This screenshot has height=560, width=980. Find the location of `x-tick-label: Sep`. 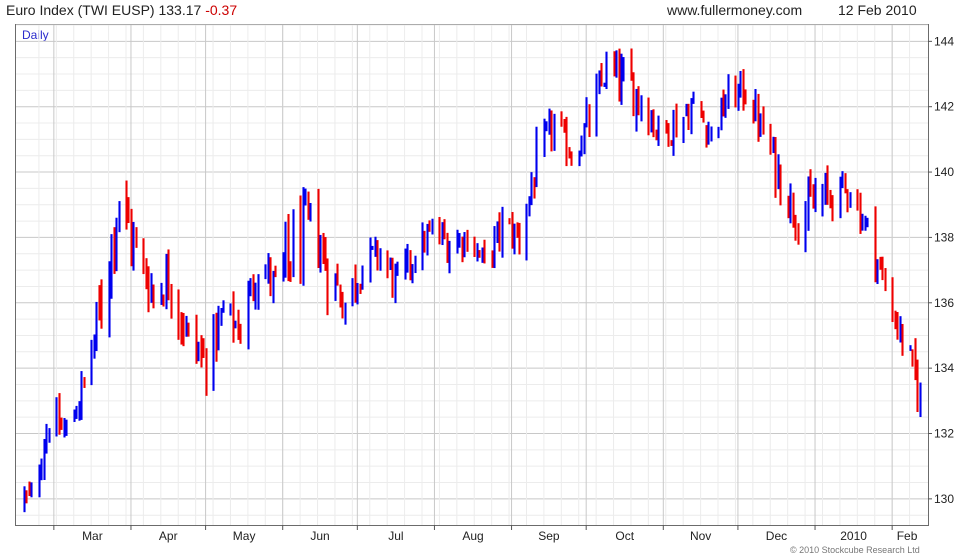

x-tick-label: Sep is located at coordinates (549, 536).